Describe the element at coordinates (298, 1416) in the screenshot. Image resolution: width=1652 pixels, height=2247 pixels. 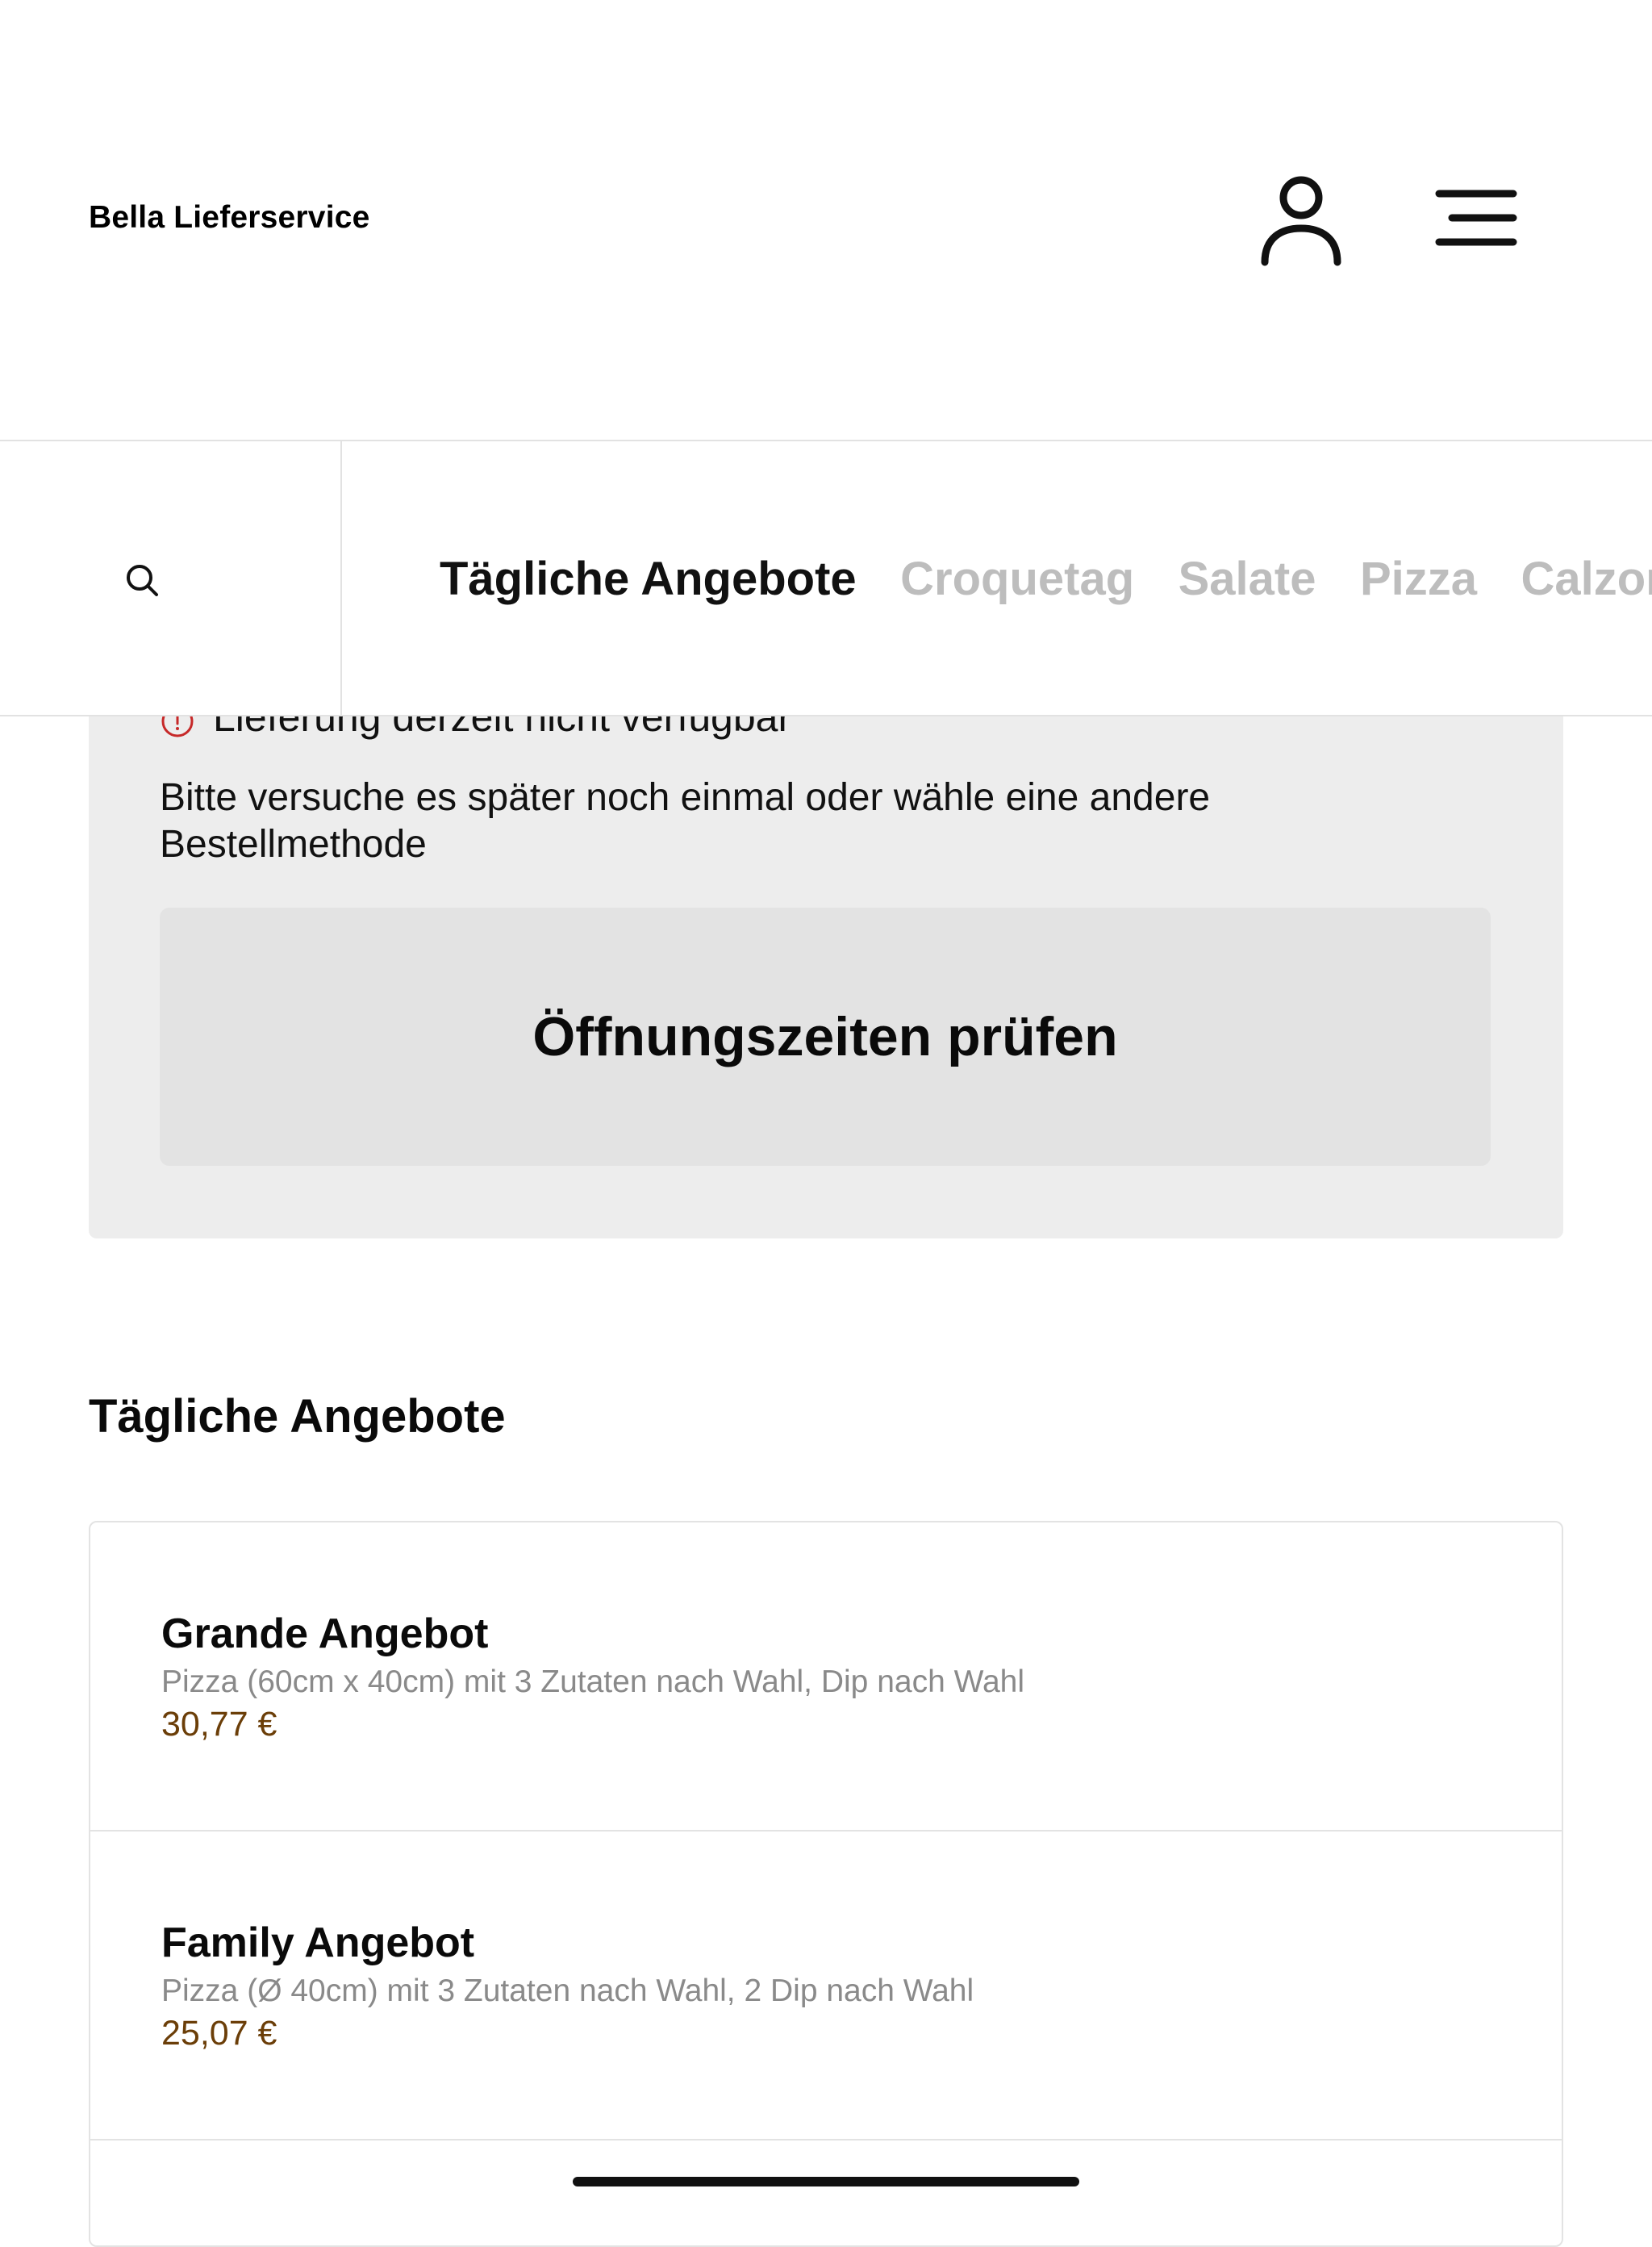
I see `section-title: Tägliche Angebote` at that location.